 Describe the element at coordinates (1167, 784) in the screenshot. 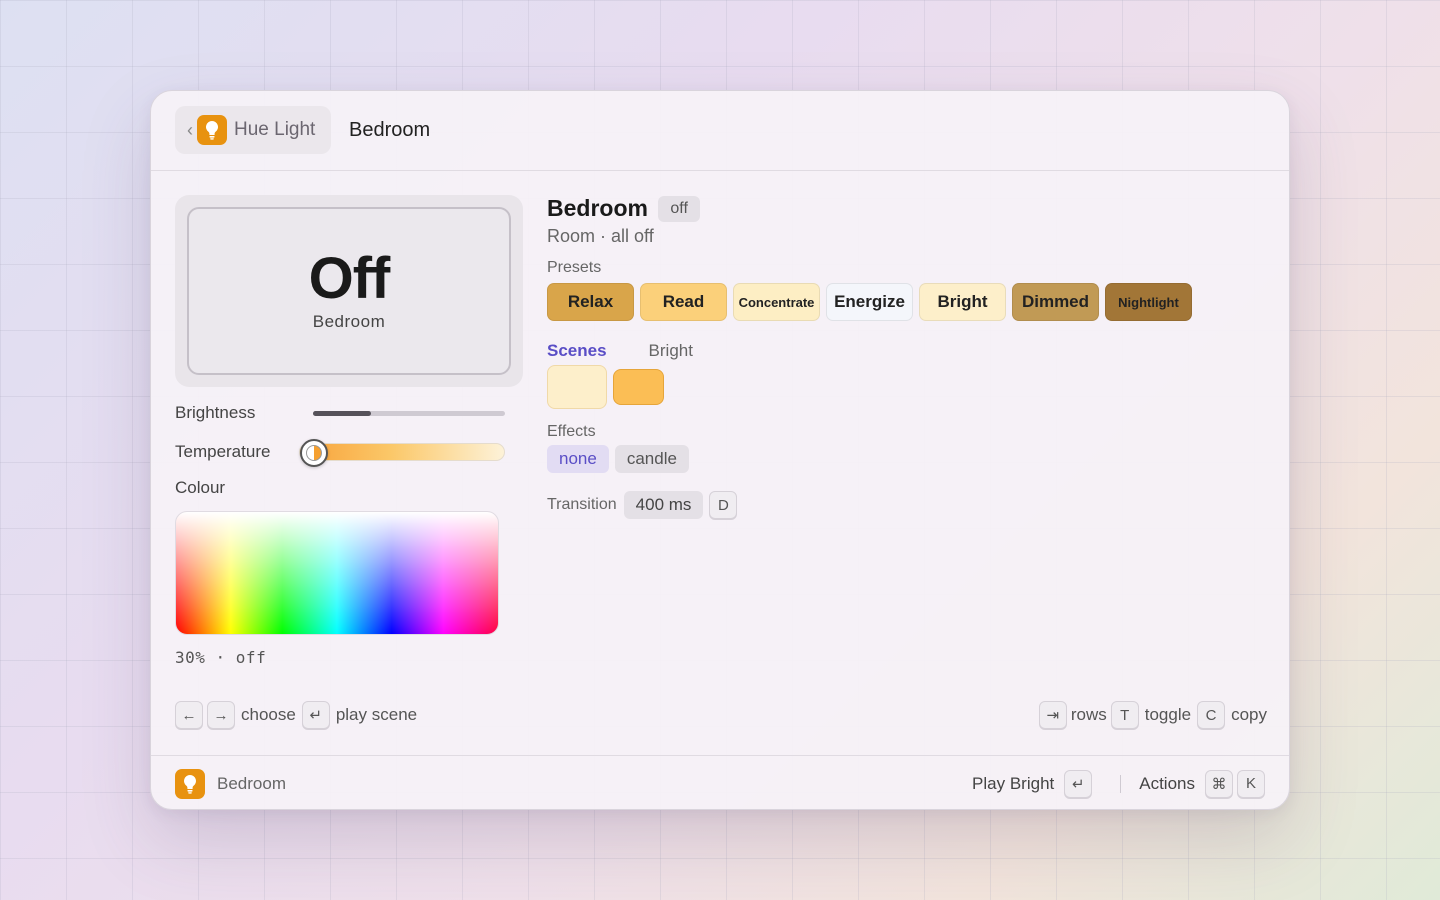

I see `actions-button: Actions` at that location.